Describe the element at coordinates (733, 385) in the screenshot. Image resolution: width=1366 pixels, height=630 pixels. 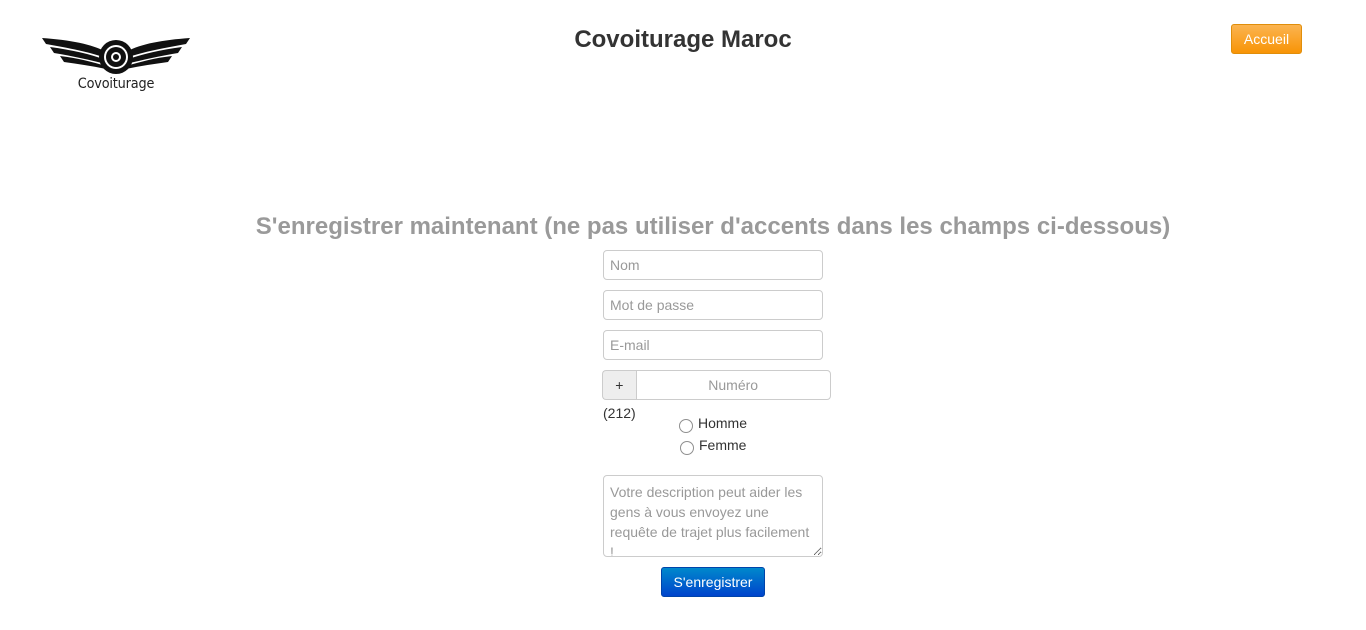
I see `phone-input` at that location.